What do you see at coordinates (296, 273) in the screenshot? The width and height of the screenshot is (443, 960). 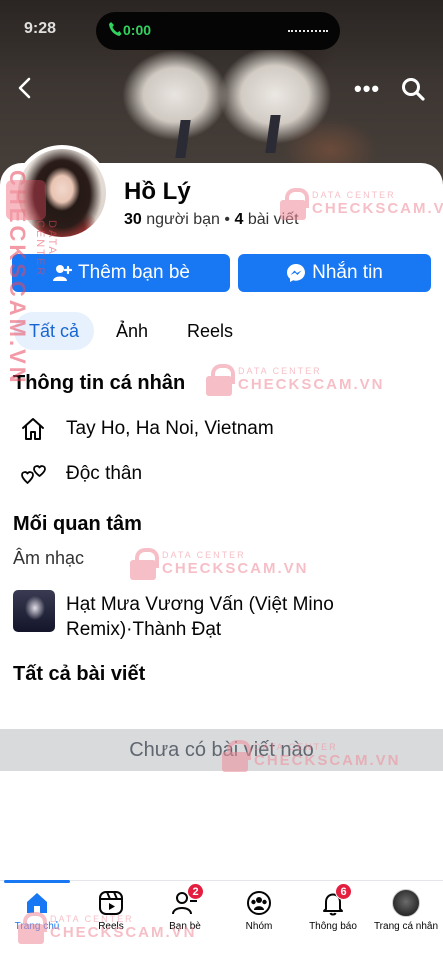 I see `messenger-icon` at bounding box center [296, 273].